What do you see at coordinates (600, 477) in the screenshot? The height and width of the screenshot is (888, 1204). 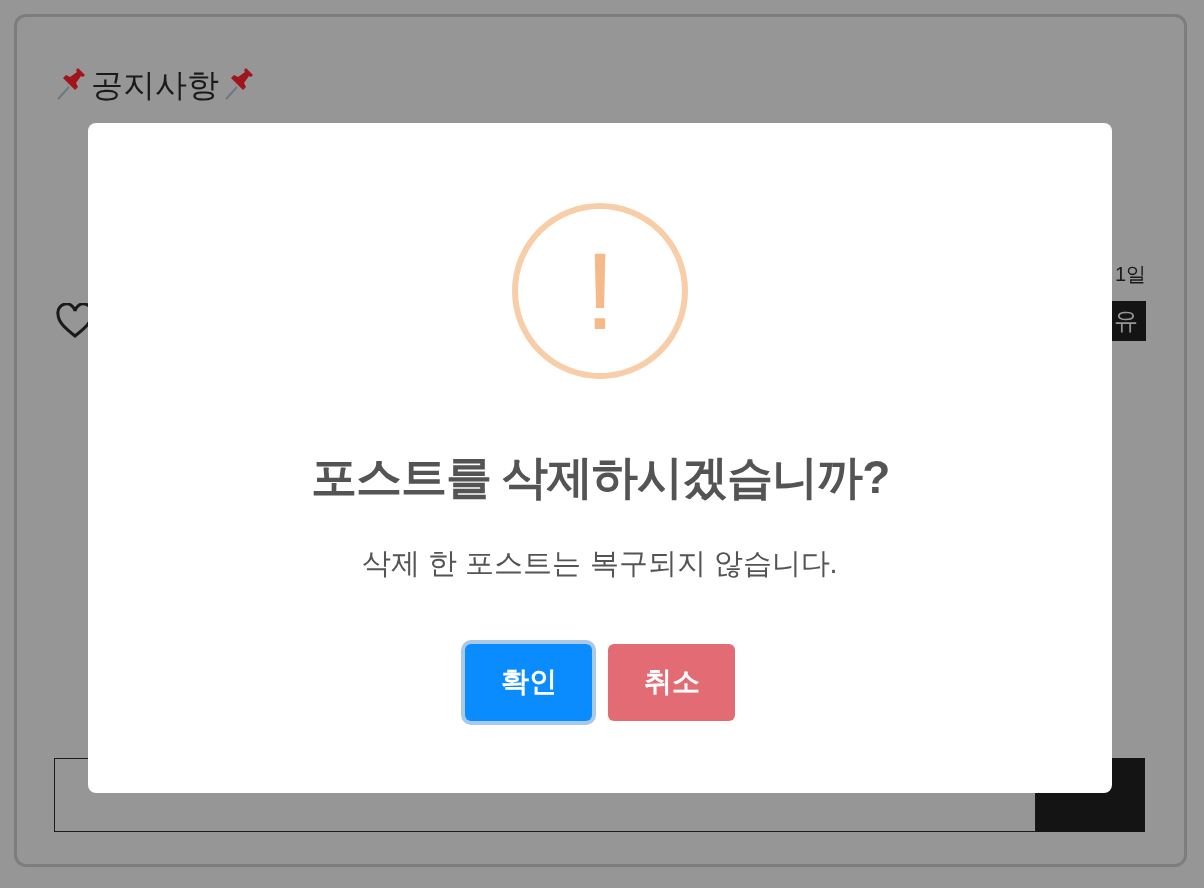 I see `dialog-title: 포스트를 삭제하시겠습니까?` at bounding box center [600, 477].